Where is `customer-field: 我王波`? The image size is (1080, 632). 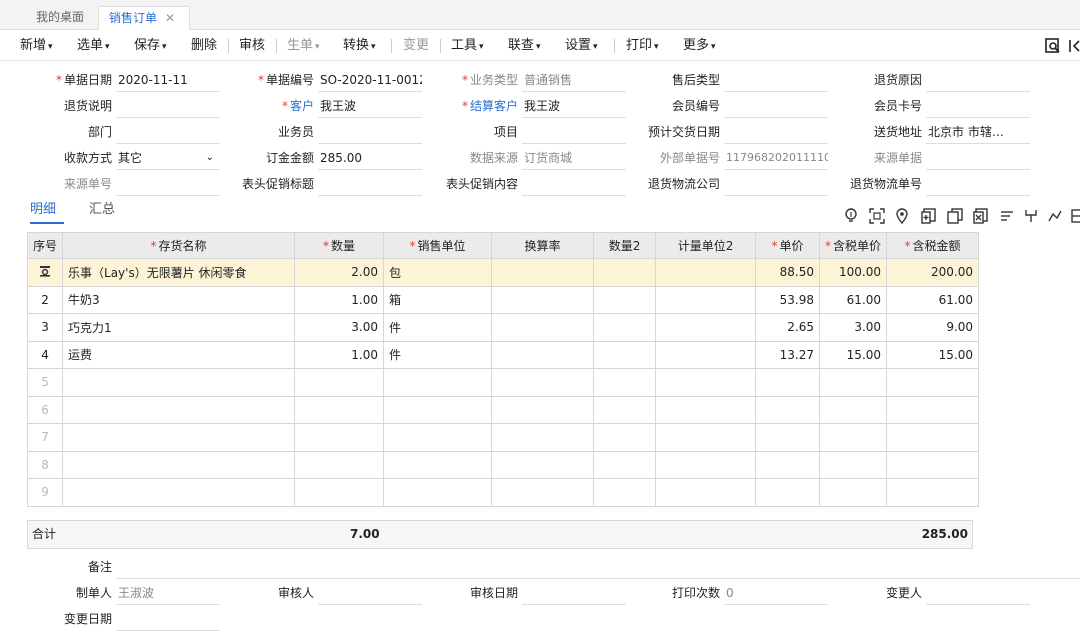 customer-field: 我王波 is located at coordinates (370, 106).